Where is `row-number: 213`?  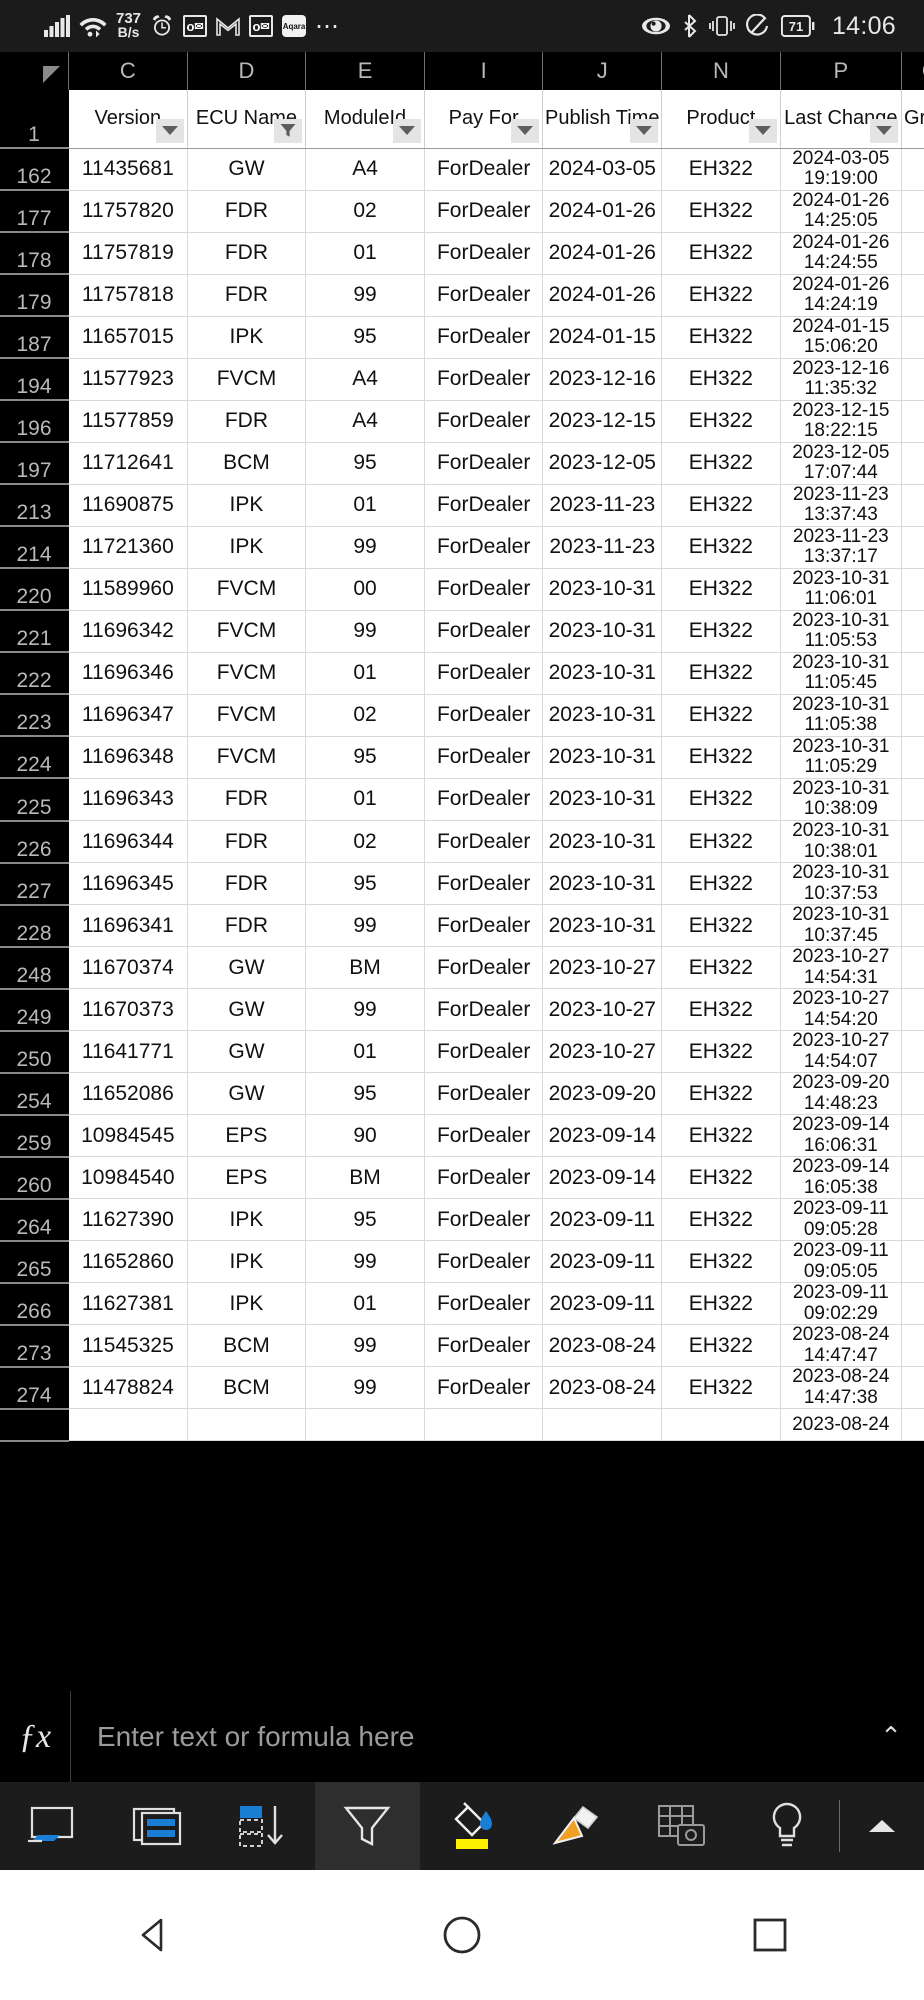 row-number: 213 is located at coordinates (35, 506).